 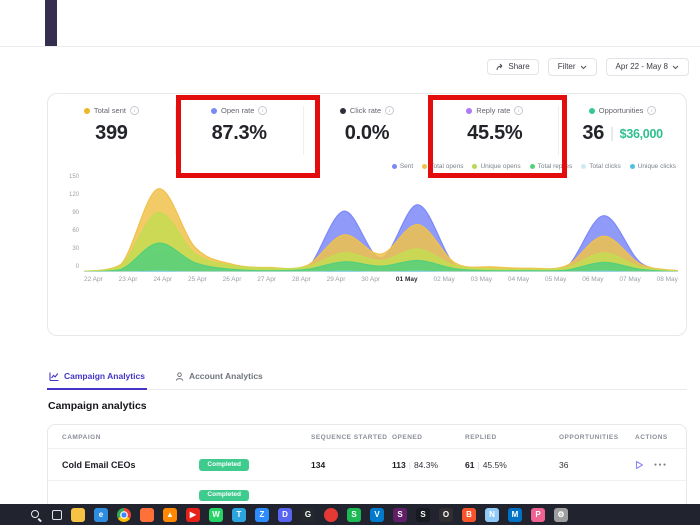 I want to click on obs-icon: O, so click(x=446, y=514).